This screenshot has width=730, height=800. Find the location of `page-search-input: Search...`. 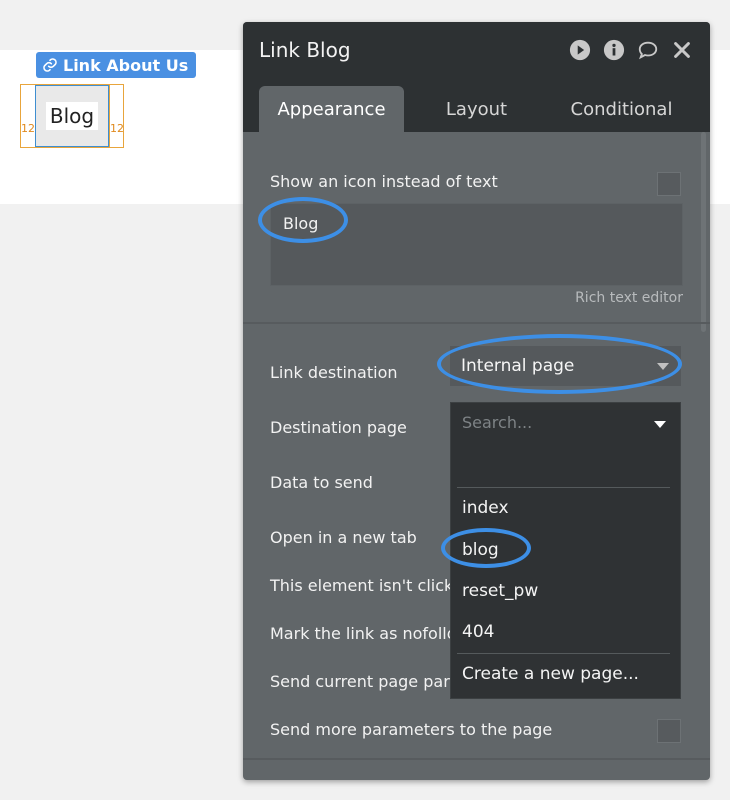

page-search-input: Search... is located at coordinates (497, 422).